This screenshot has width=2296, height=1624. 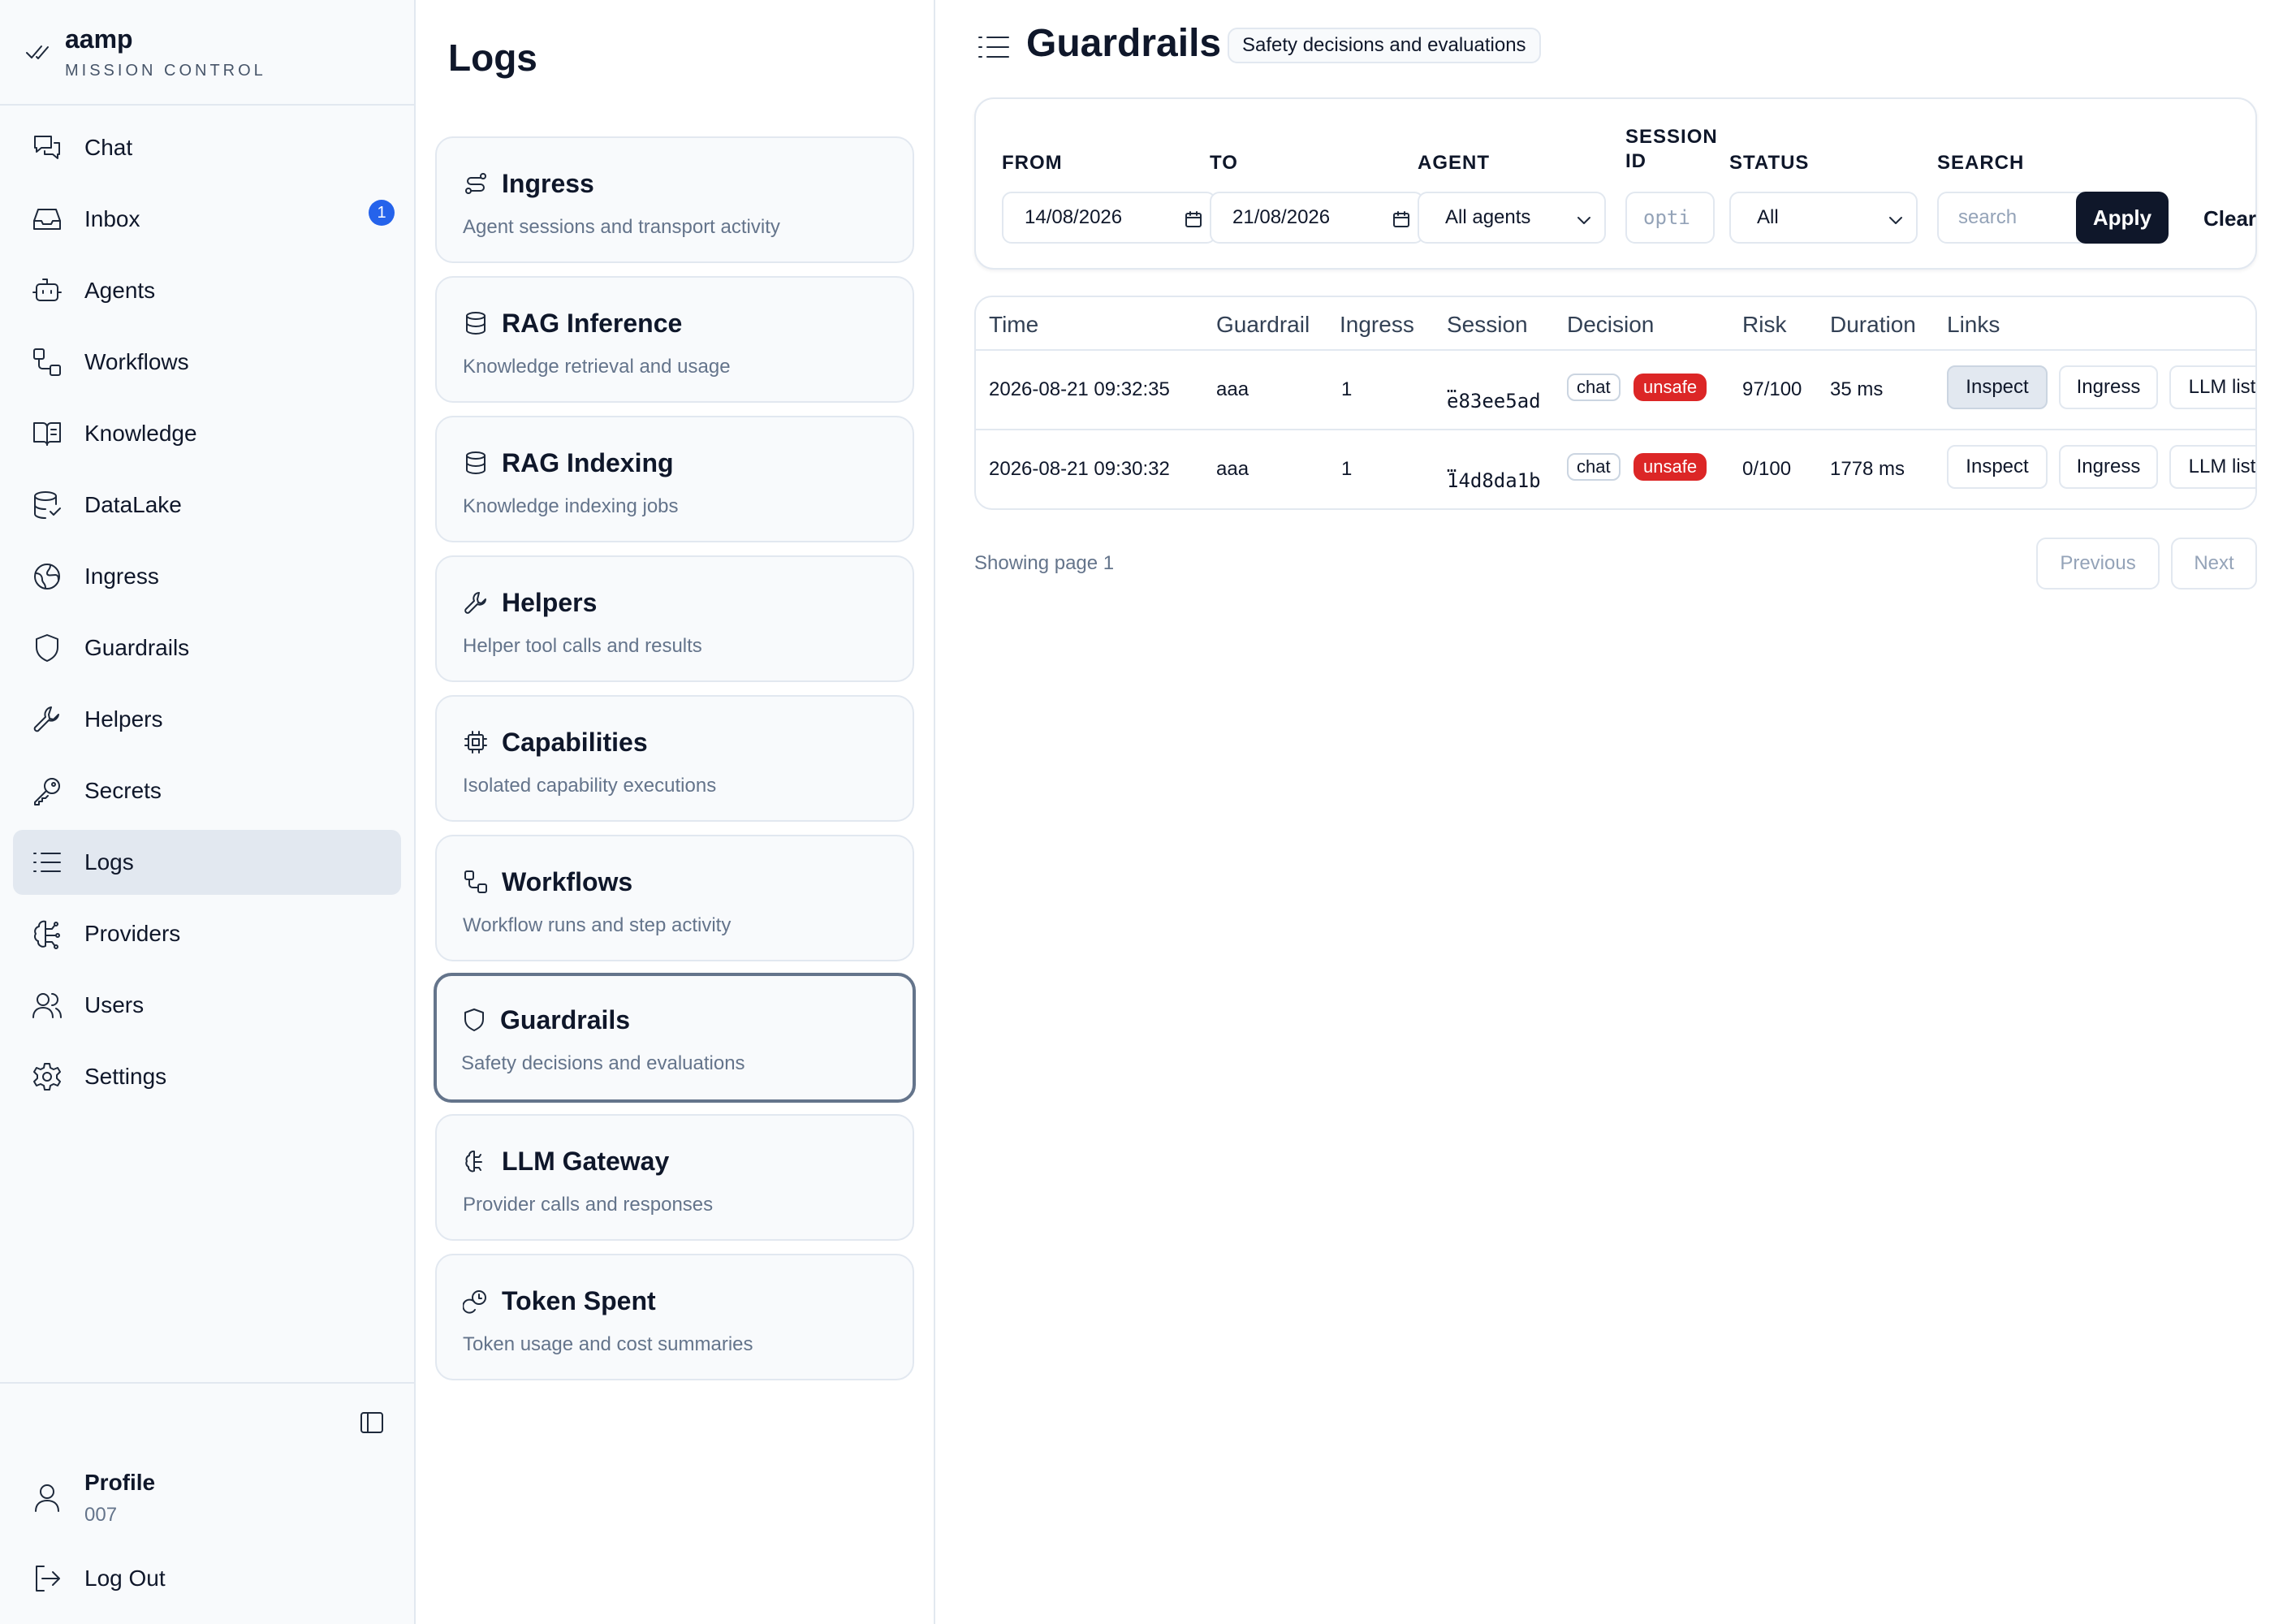 I want to click on apply-button: Apply, so click(x=2122, y=218).